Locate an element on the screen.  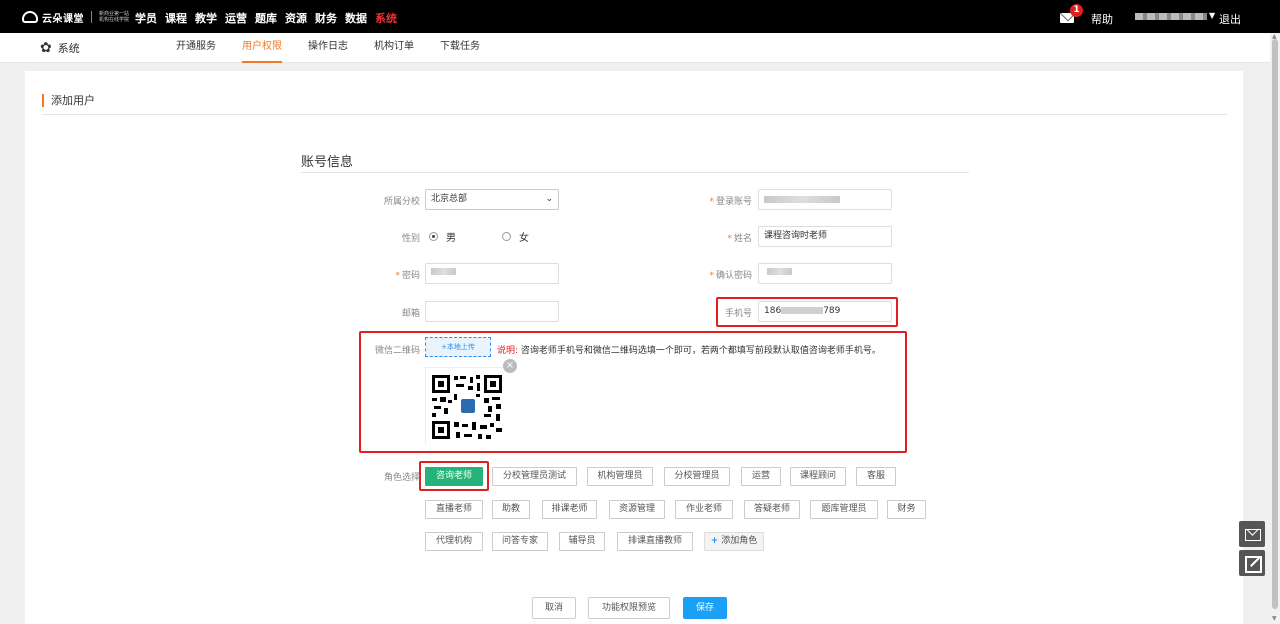
branch-label: 所属分校 is located at coordinates (401, 202).